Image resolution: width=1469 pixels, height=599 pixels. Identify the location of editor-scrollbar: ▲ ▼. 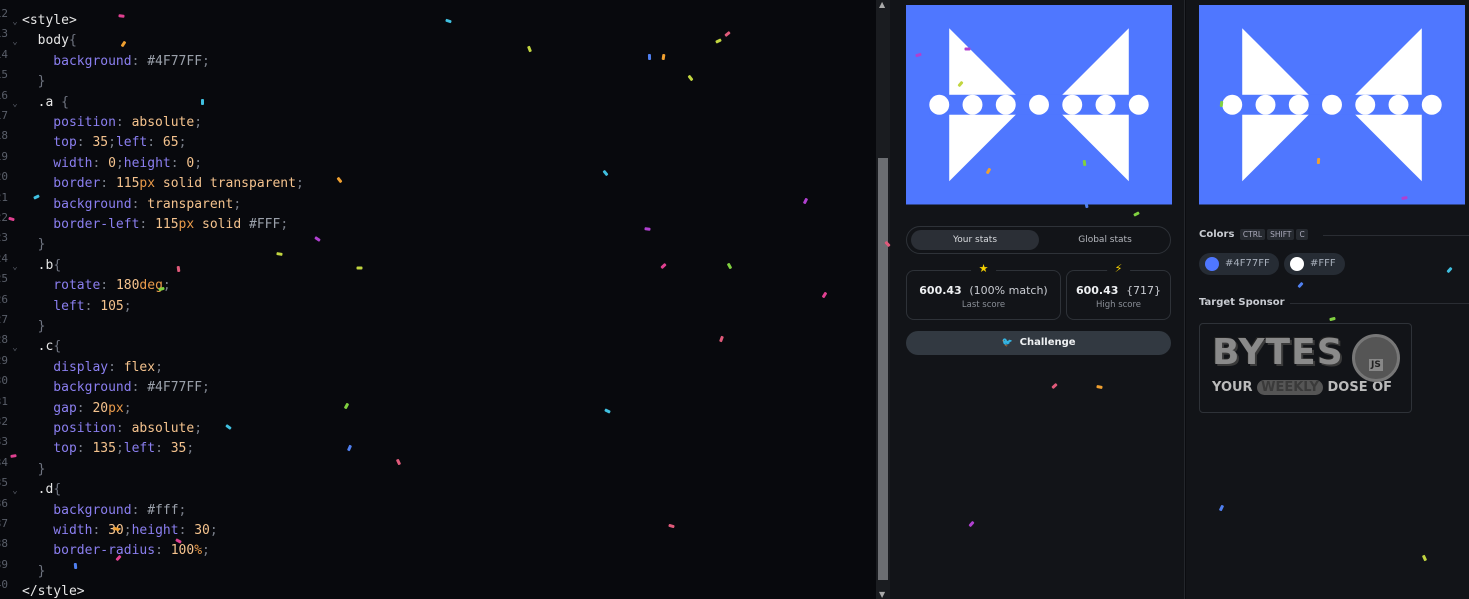
(883, 299).